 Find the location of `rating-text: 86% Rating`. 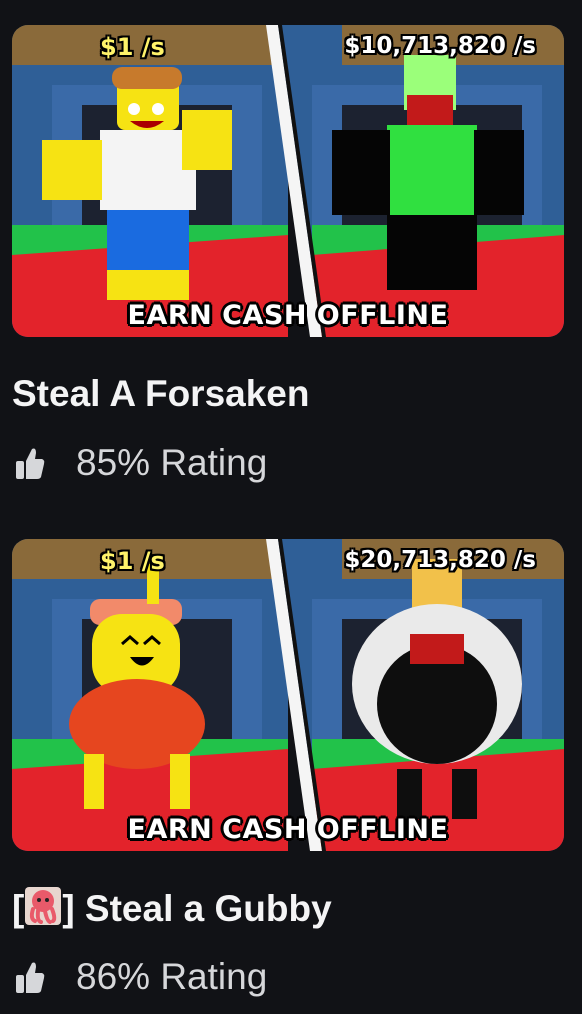

rating-text: 86% Rating is located at coordinates (172, 976).